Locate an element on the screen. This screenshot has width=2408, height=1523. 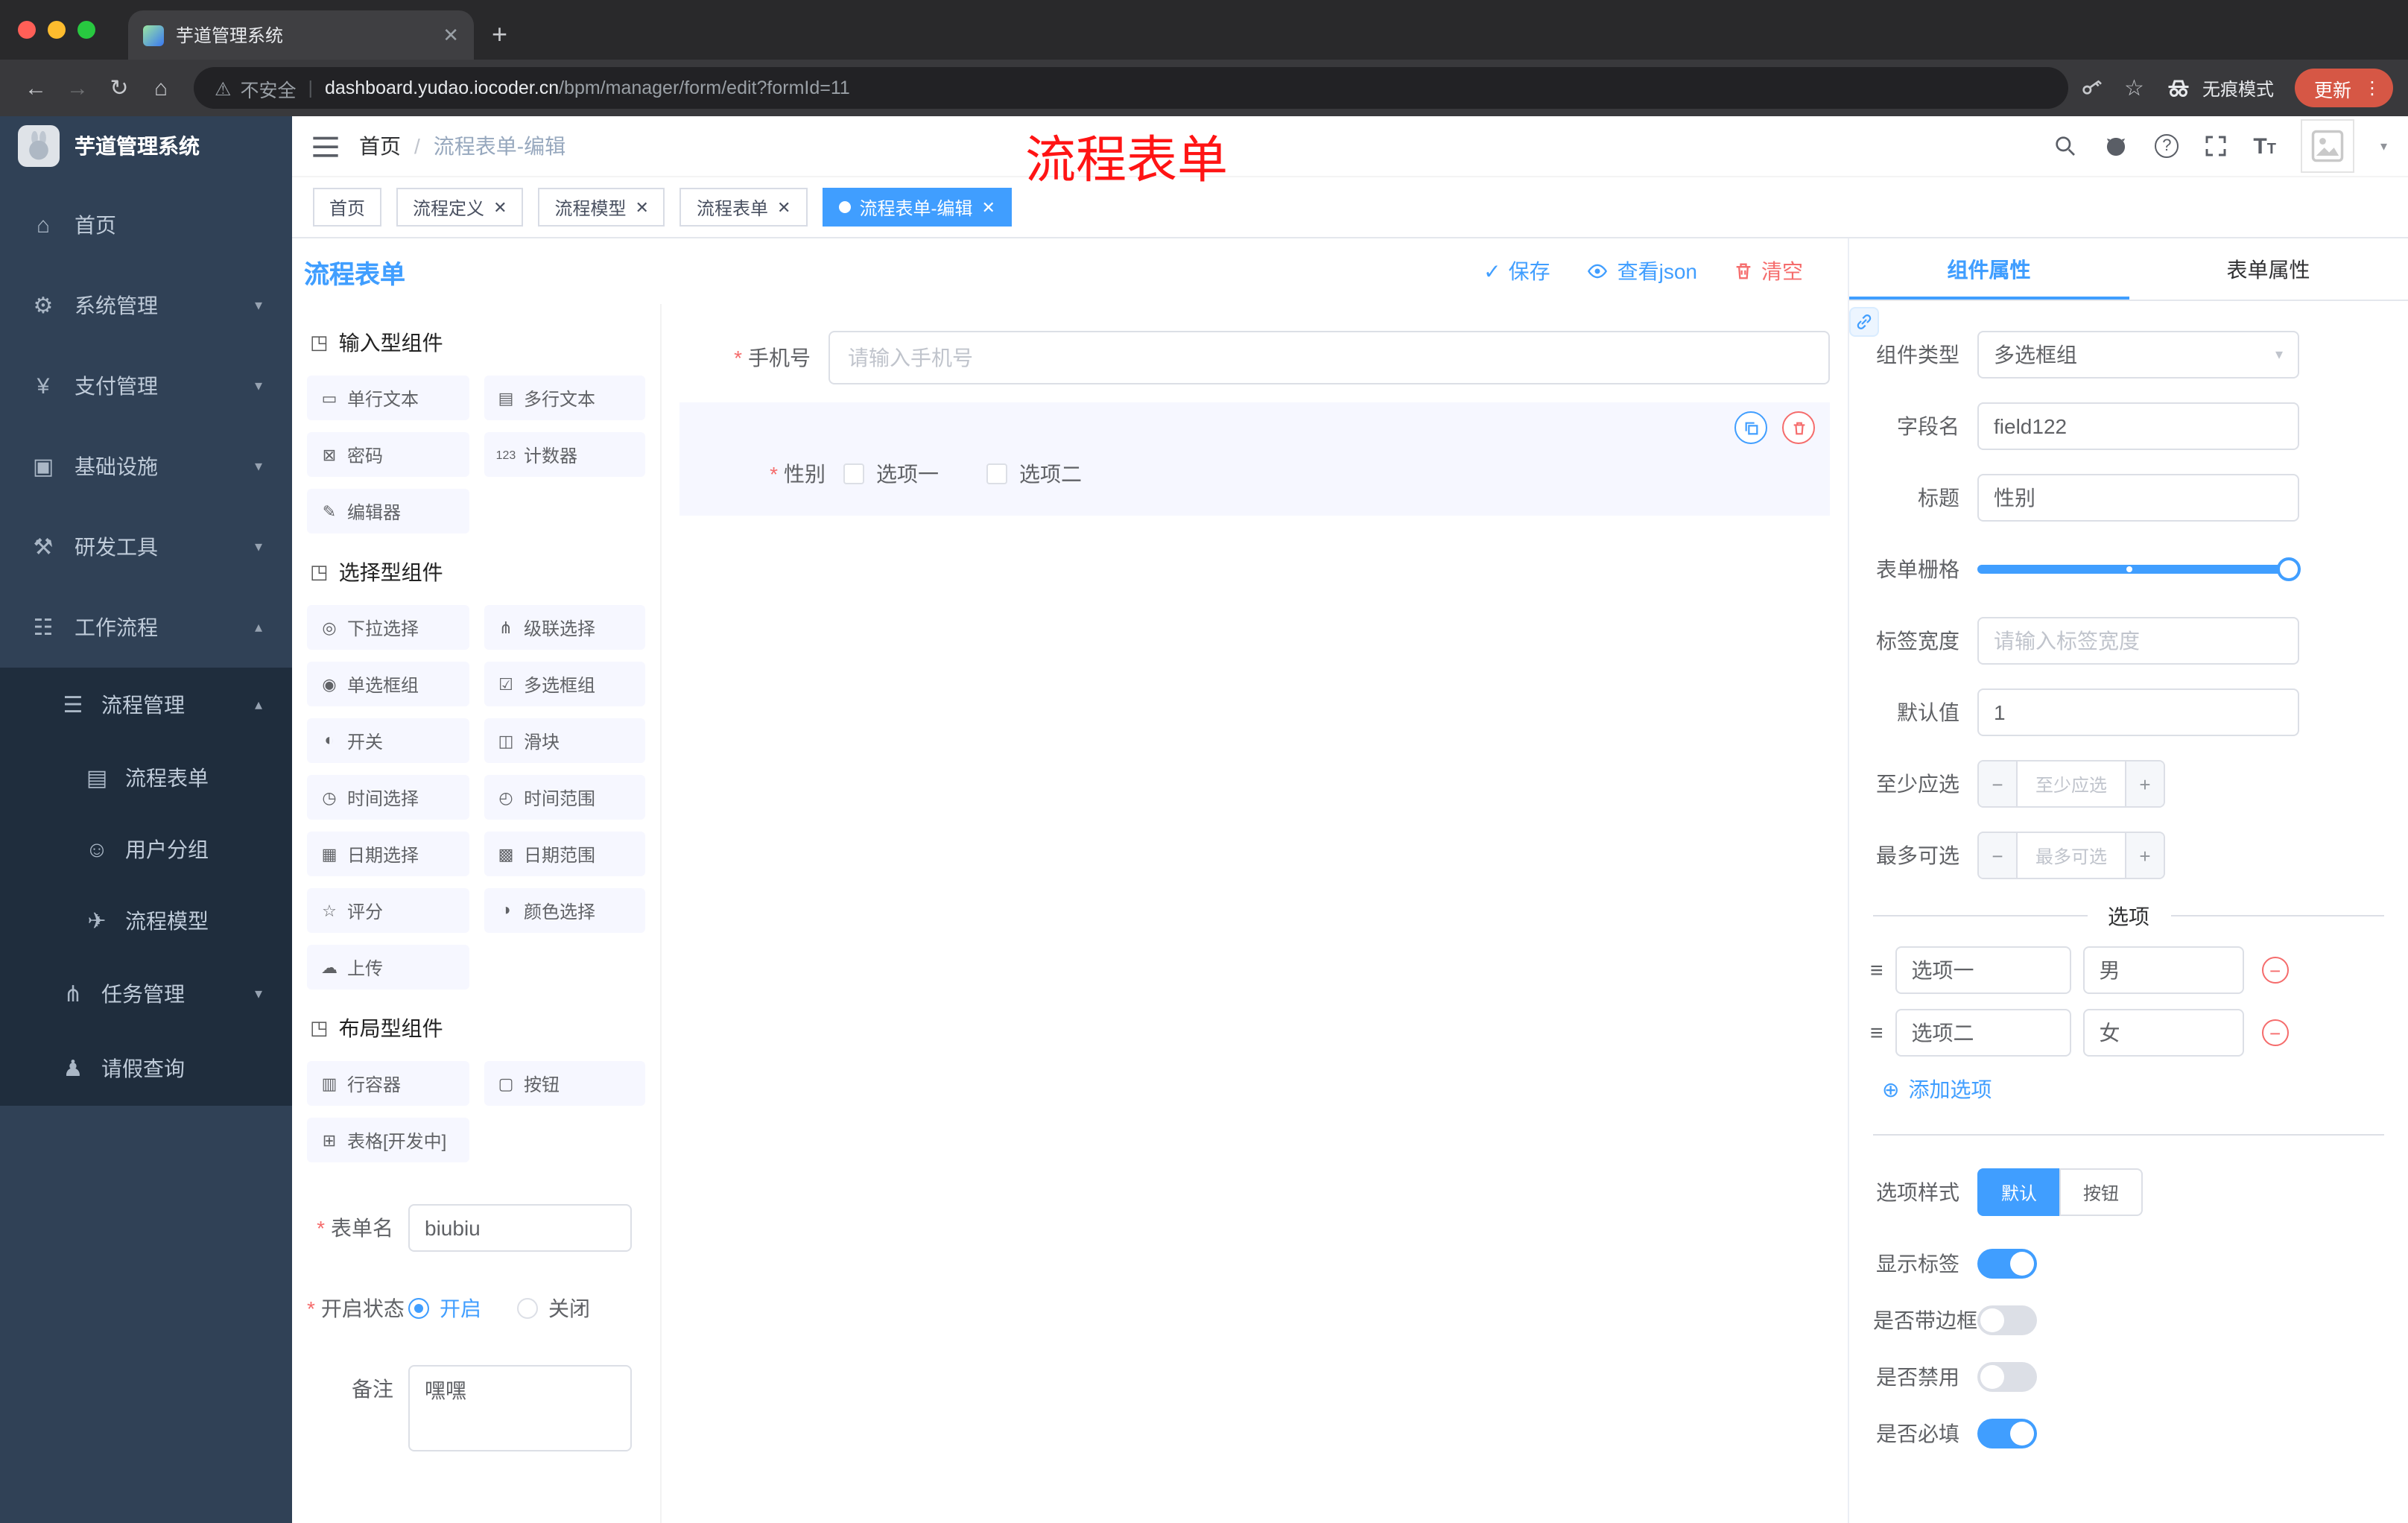
palette-item-checkbox-group: ☑ 多选框组 is located at coordinates (564, 684).